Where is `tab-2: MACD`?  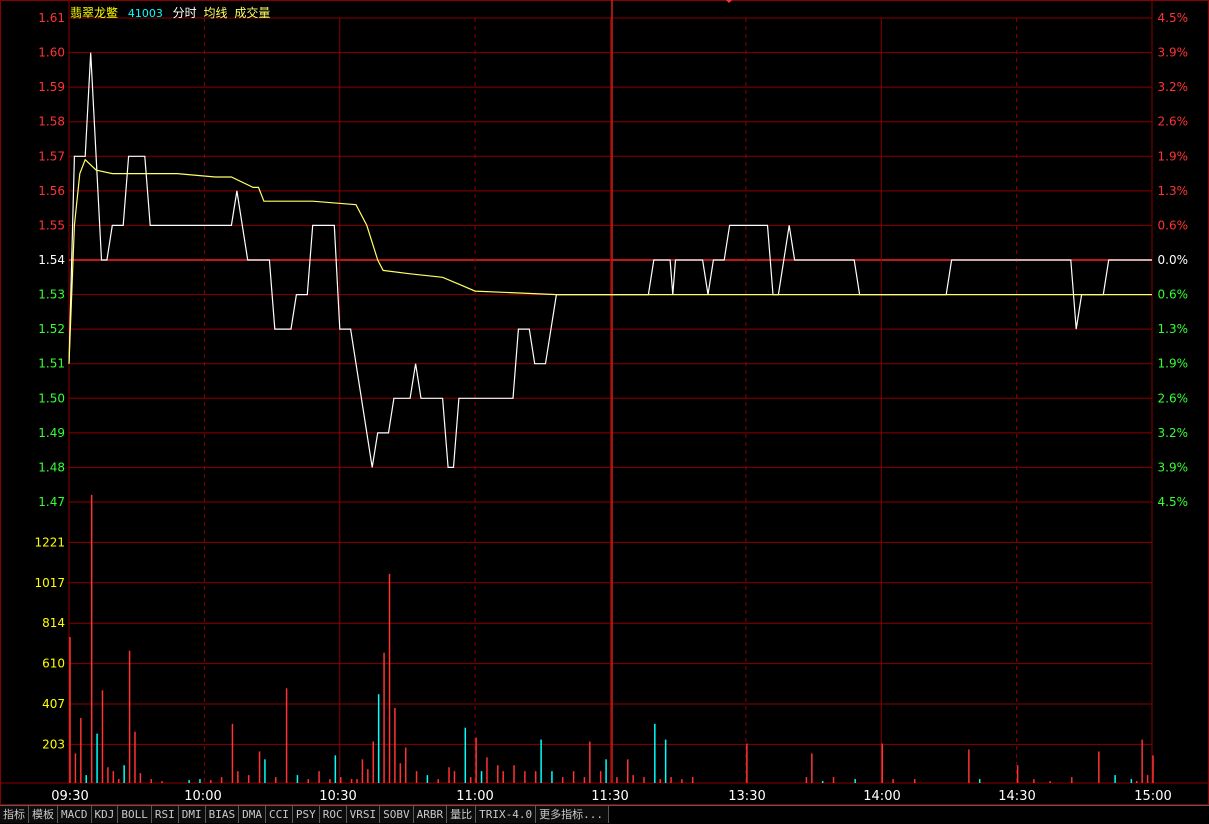
tab-2: MACD is located at coordinates (75, 814).